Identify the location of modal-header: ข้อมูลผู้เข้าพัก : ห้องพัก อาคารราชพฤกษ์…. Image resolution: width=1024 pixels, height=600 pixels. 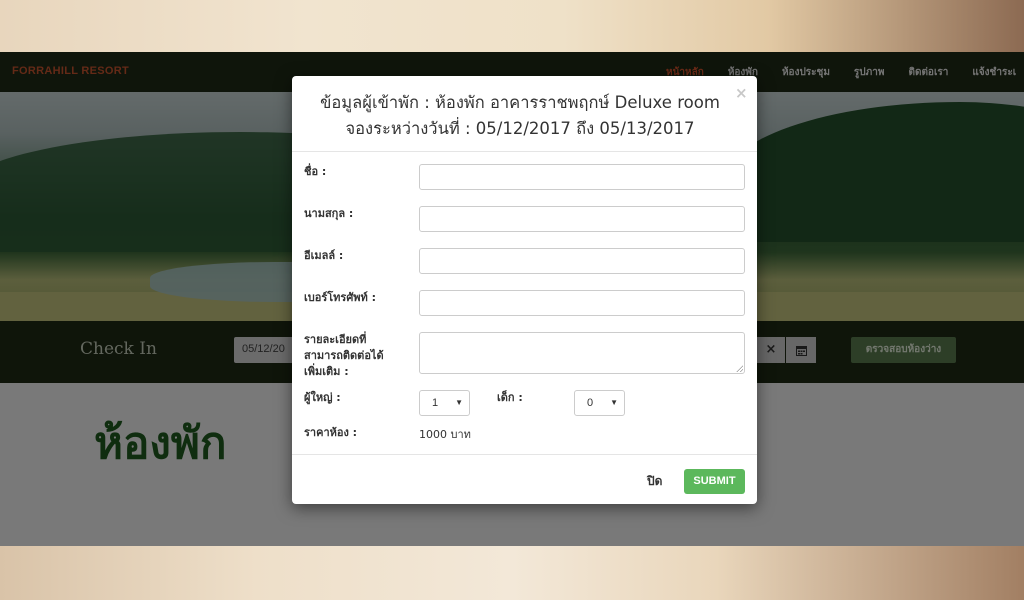
(524, 114).